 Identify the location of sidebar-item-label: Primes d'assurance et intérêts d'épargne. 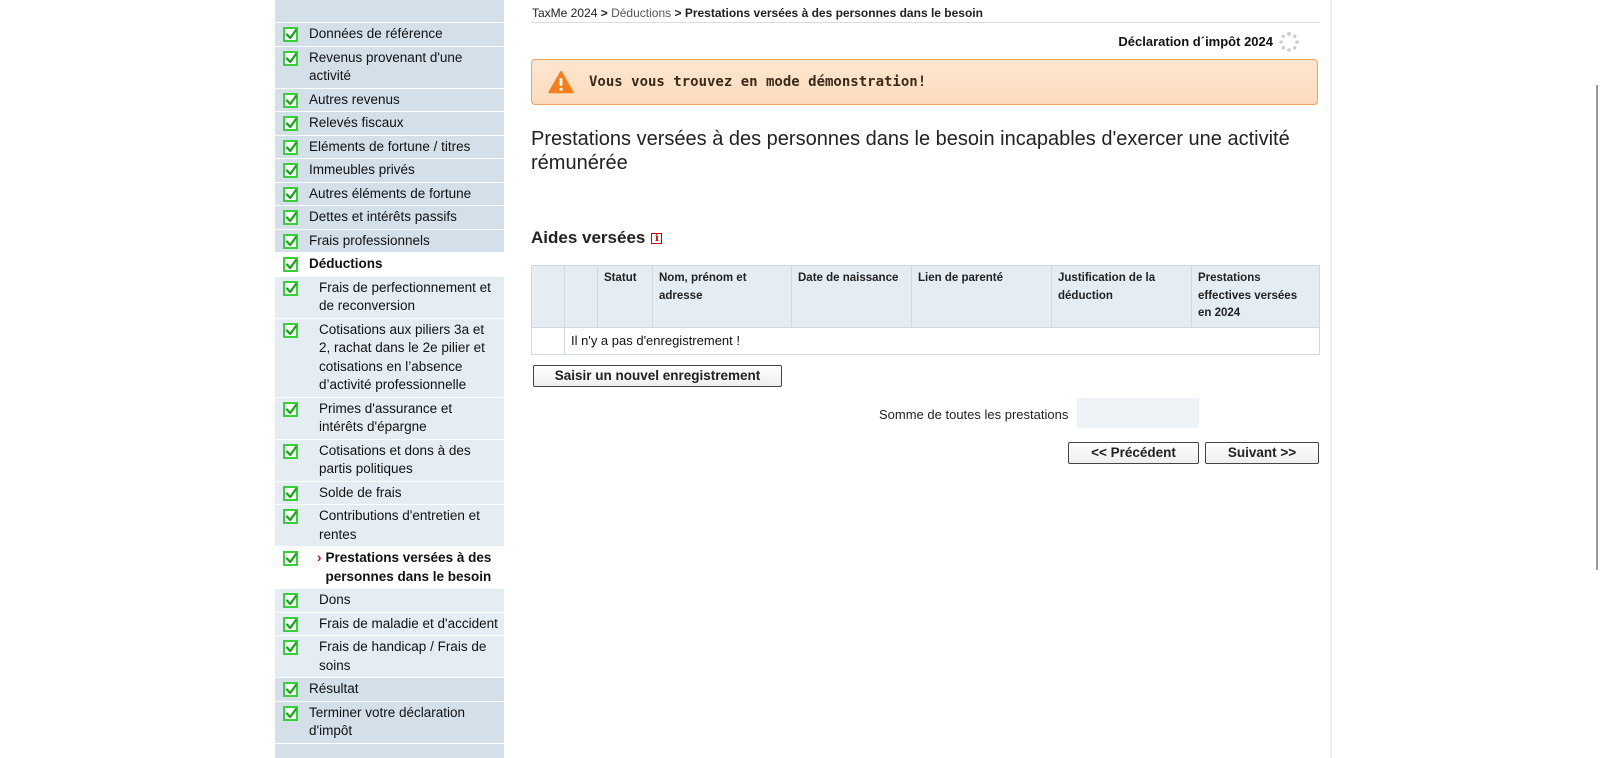
(386, 417).